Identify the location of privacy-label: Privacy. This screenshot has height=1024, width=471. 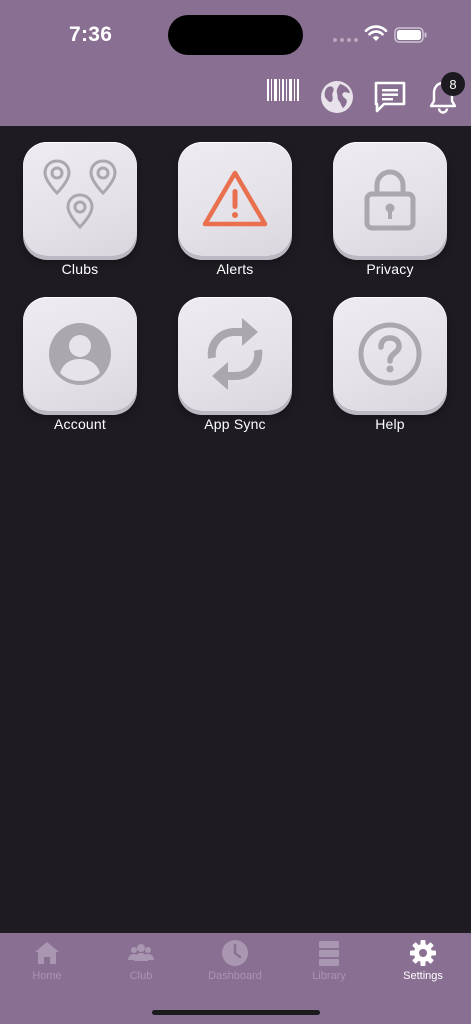
(390, 269).